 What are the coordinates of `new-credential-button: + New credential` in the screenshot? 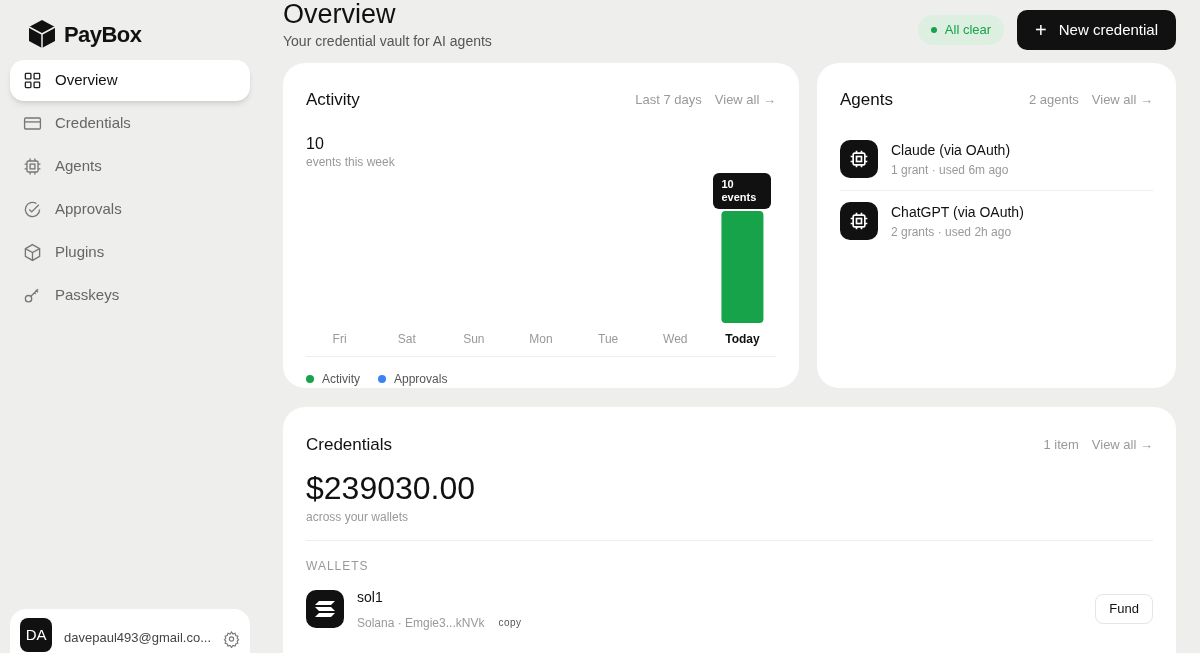 It's located at (1096, 30).